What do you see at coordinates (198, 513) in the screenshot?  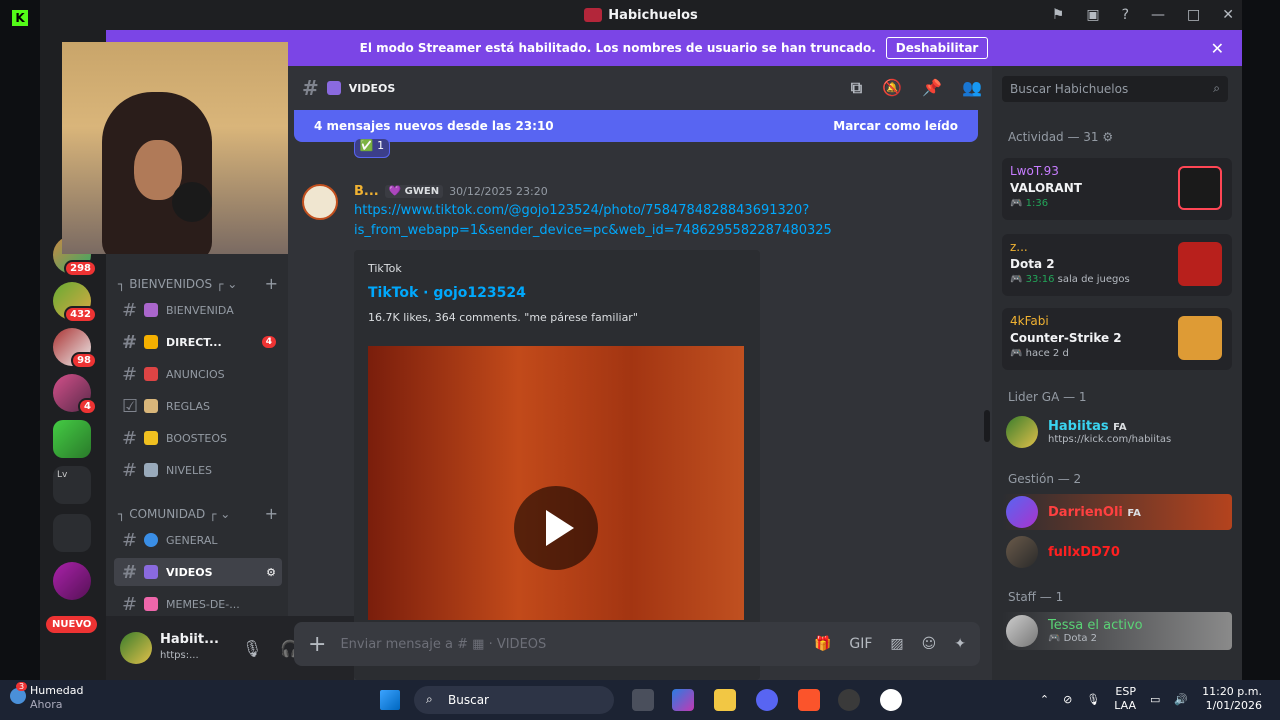 I see `category-comunidad: ┐ COMUNIDAD ┌ ⌄ +` at bounding box center [198, 513].